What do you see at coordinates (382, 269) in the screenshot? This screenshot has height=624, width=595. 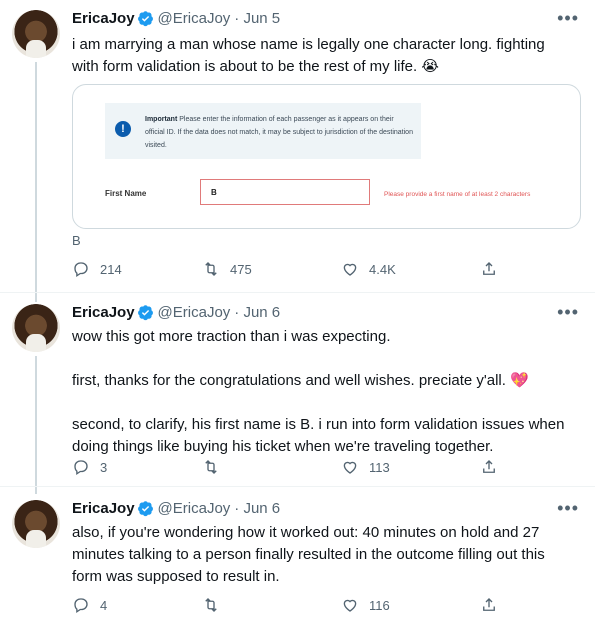 I see `like-count: 4.4K` at bounding box center [382, 269].